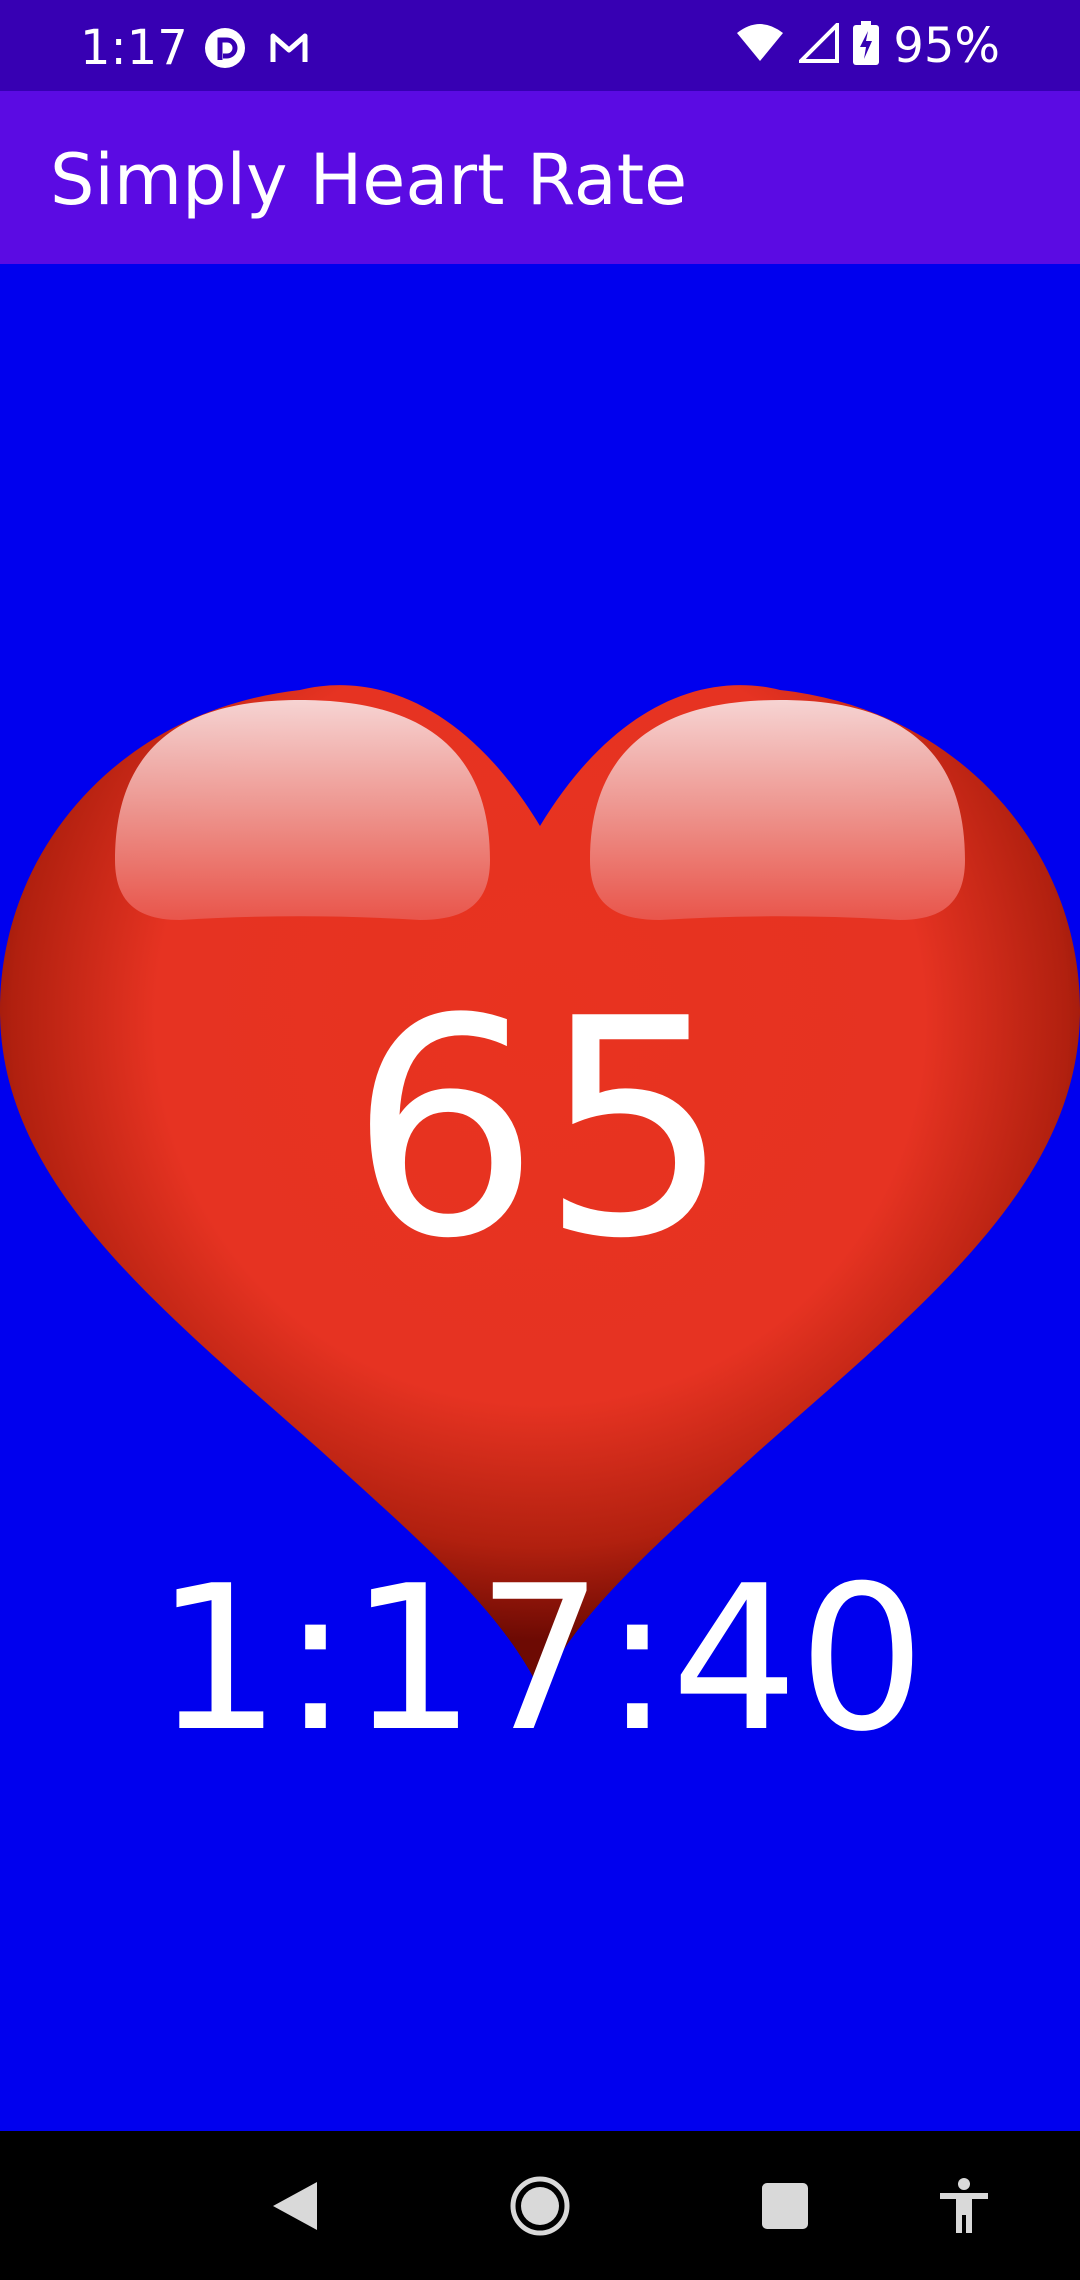 The height and width of the screenshot is (2280, 1080). Describe the element at coordinates (540, 1129) in the screenshot. I see `heart-rate-value: 65` at that location.